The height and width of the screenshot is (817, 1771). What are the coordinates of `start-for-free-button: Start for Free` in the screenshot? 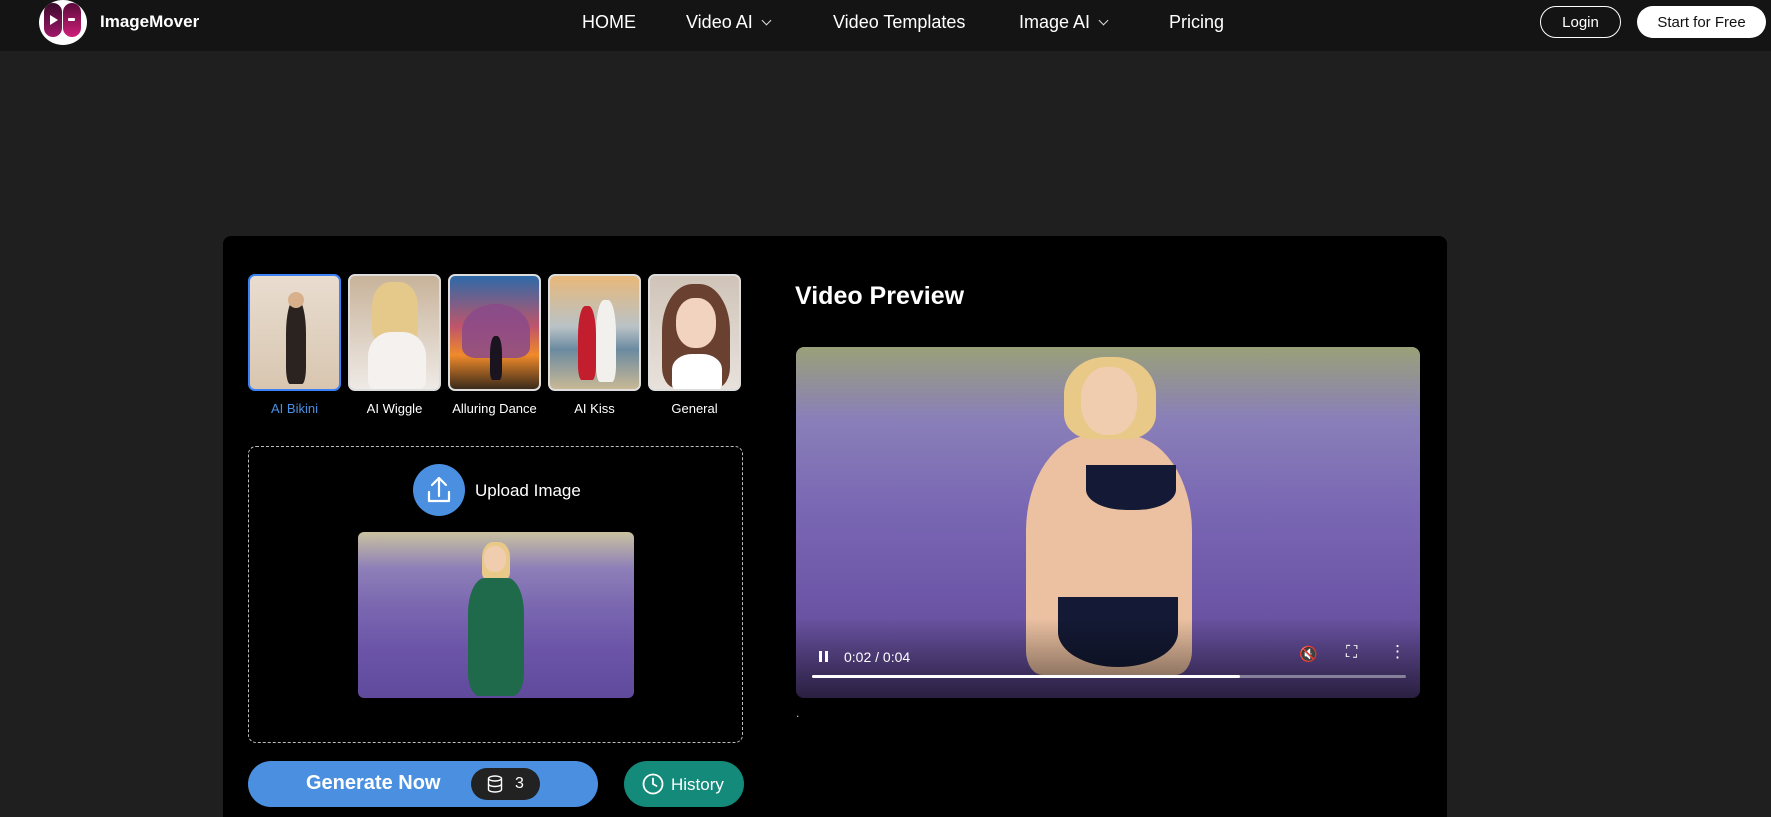 It's located at (1701, 22).